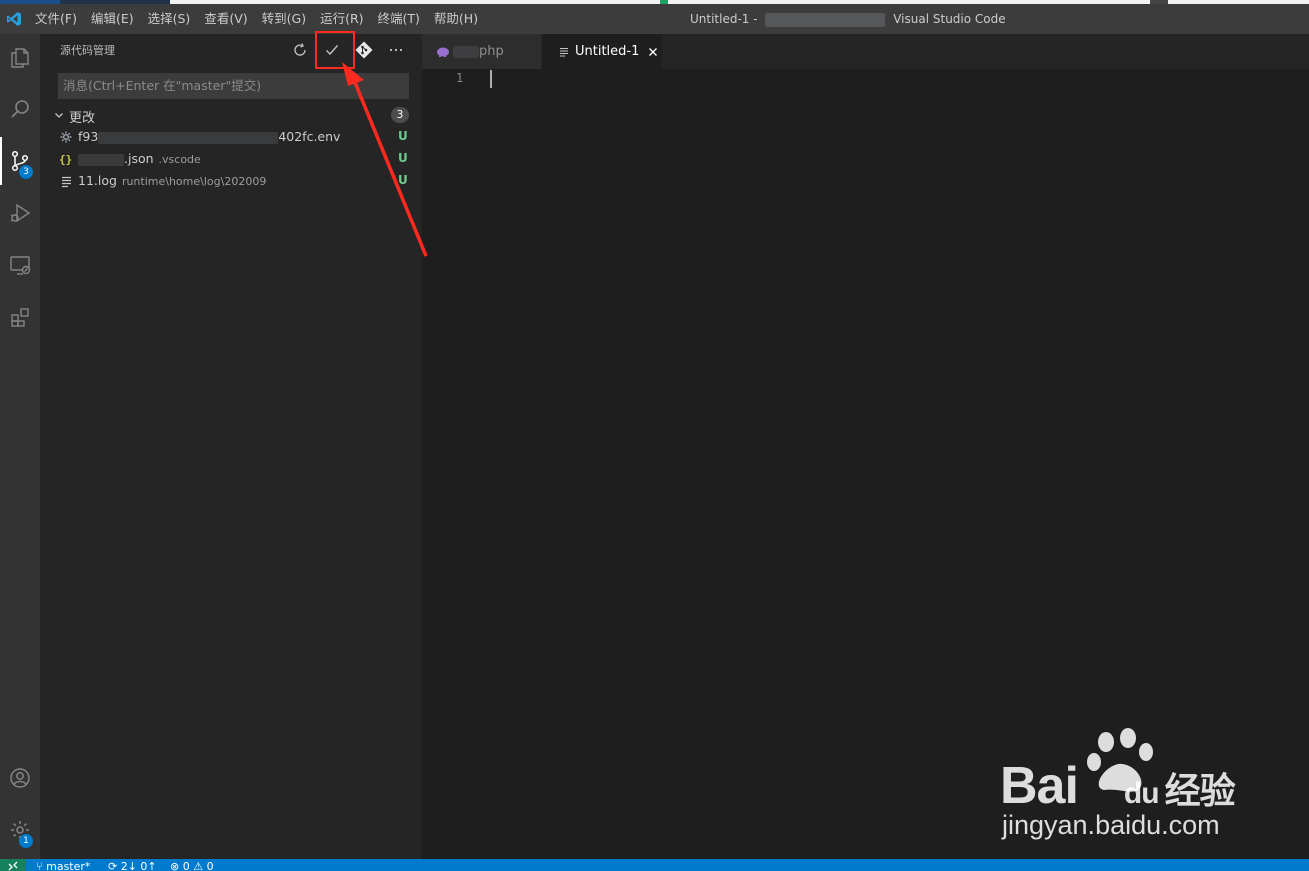 This screenshot has width=1309, height=871. I want to click on window-title: Untitled-1 - Visual Studio Code, so click(848, 19).